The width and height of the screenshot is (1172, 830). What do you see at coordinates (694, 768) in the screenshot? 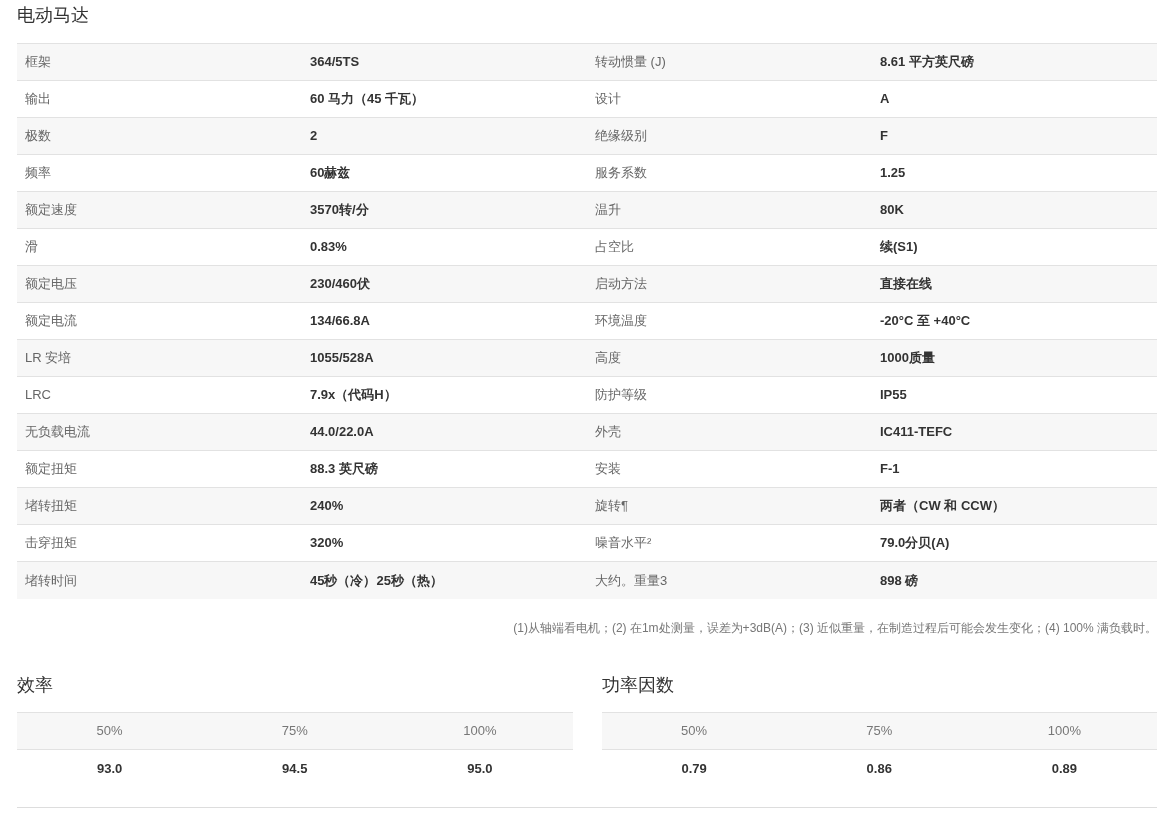
I see `table-value: 0.79` at bounding box center [694, 768].